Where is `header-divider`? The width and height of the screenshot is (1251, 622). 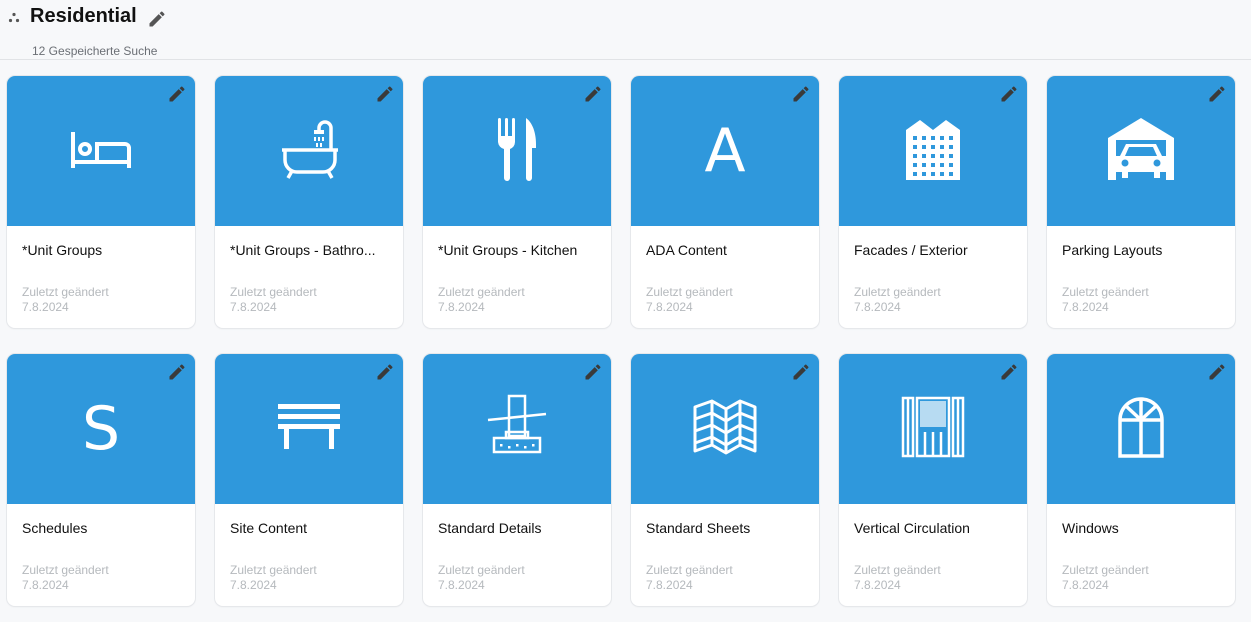 header-divider is located at coordinates (625, 59).